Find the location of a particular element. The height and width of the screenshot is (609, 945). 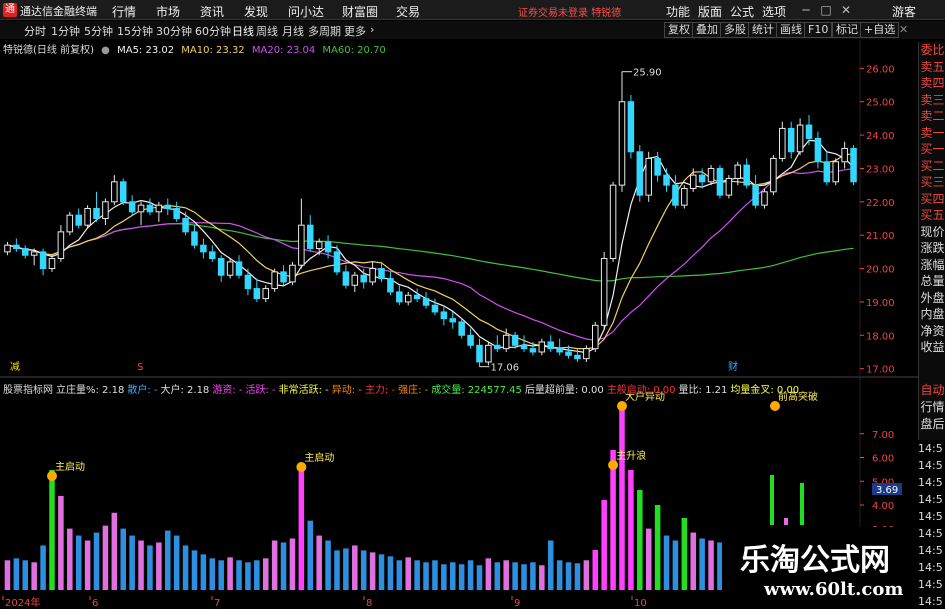

quote-field-label: 涨幅 is located at coordinates (932, 265).